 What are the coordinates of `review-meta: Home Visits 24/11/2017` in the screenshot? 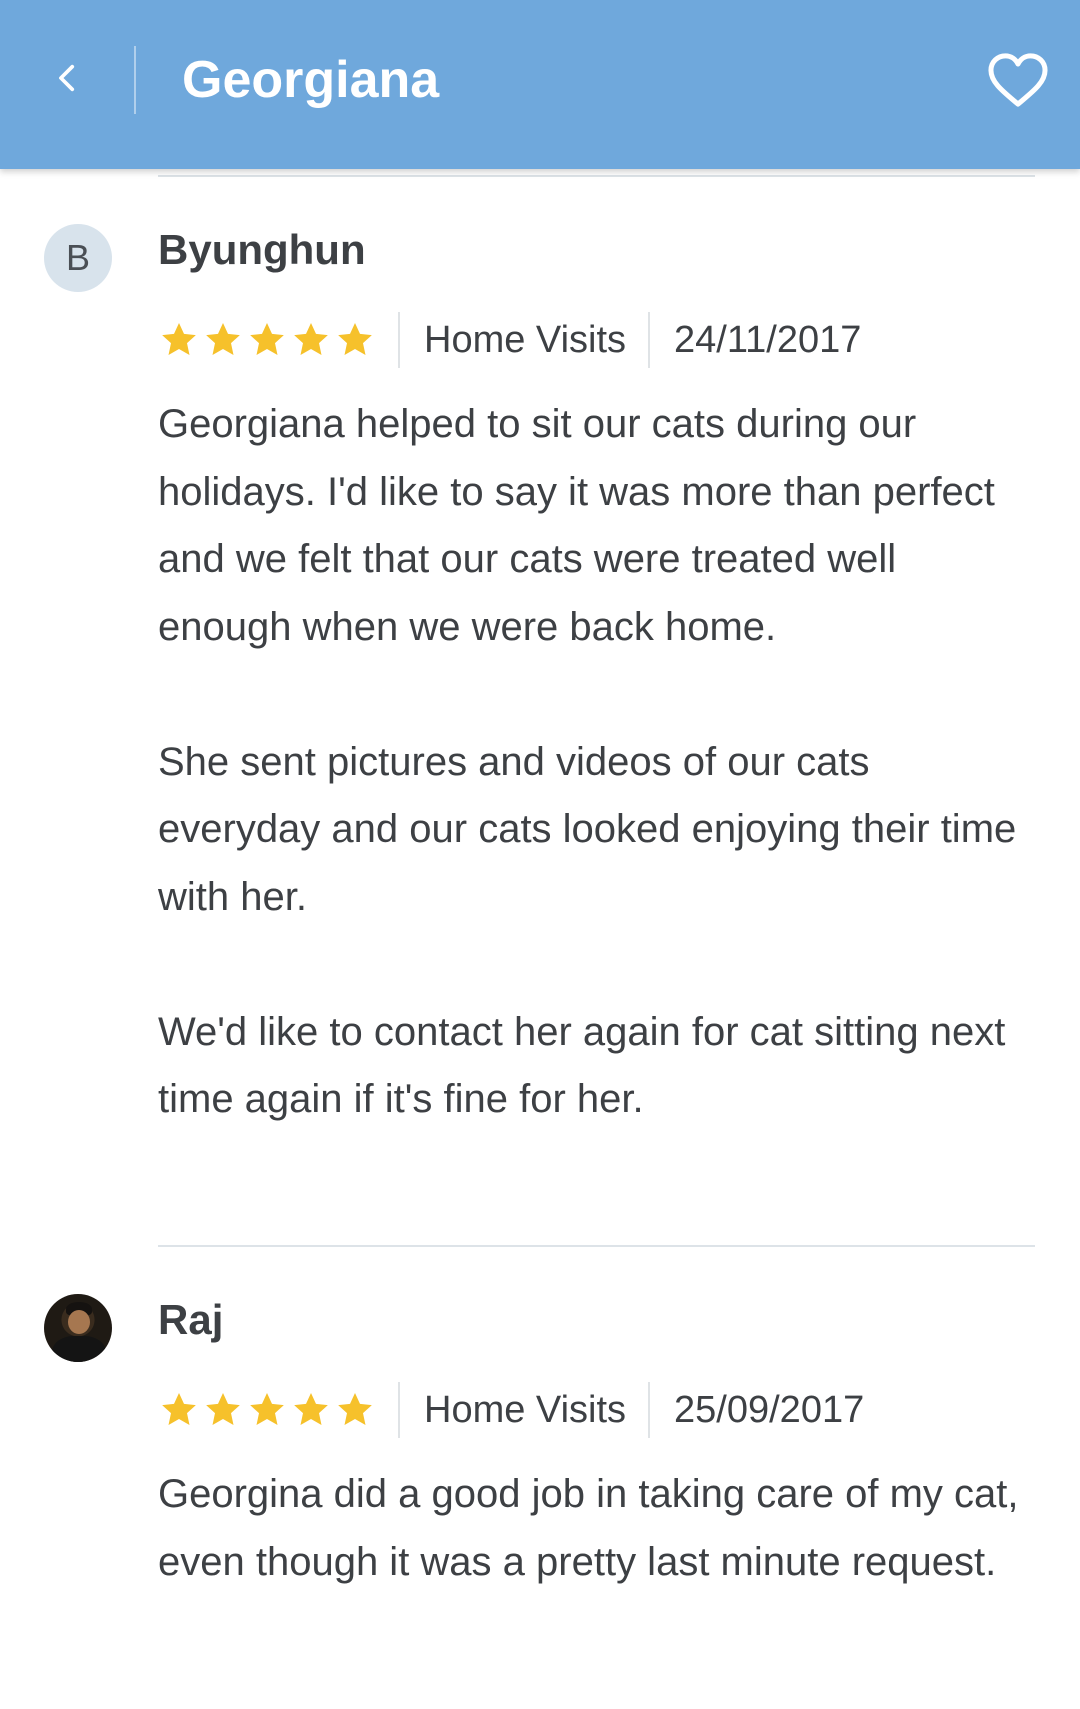 It's located at (509, 340).